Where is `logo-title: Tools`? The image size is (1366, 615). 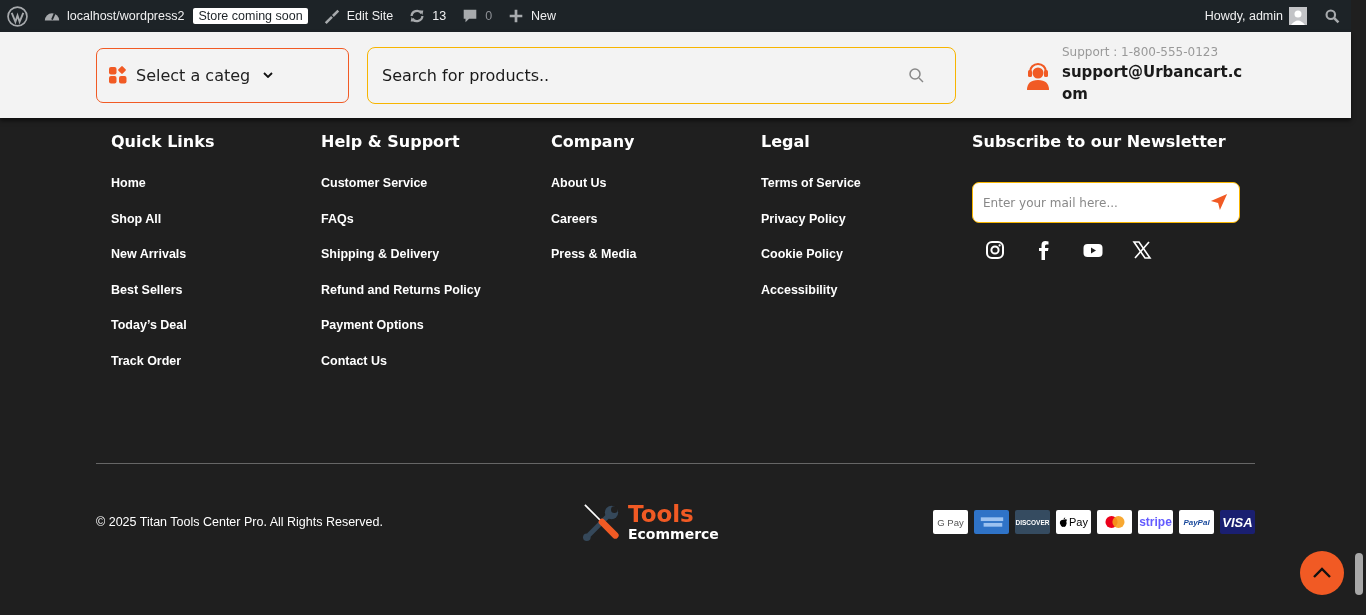 logo-title: Tools is located at coordinates (661, 514).